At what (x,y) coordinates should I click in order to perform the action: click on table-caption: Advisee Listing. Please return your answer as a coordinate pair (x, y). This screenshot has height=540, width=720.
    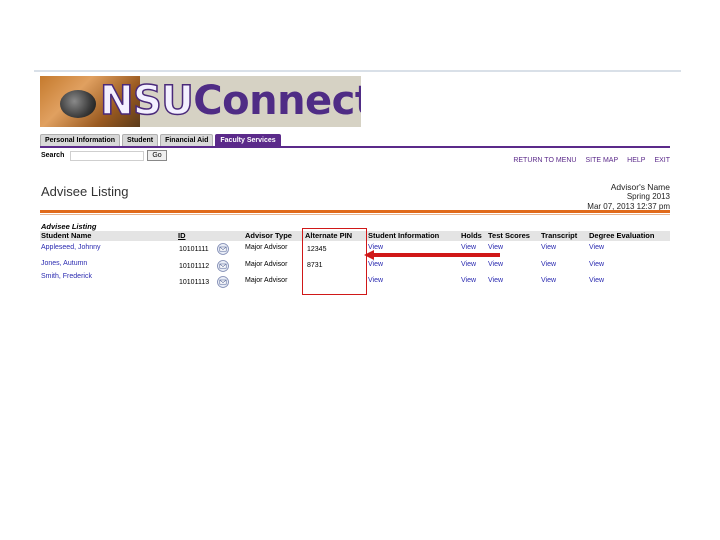
    Looking at the image, I should click on (69, 226).